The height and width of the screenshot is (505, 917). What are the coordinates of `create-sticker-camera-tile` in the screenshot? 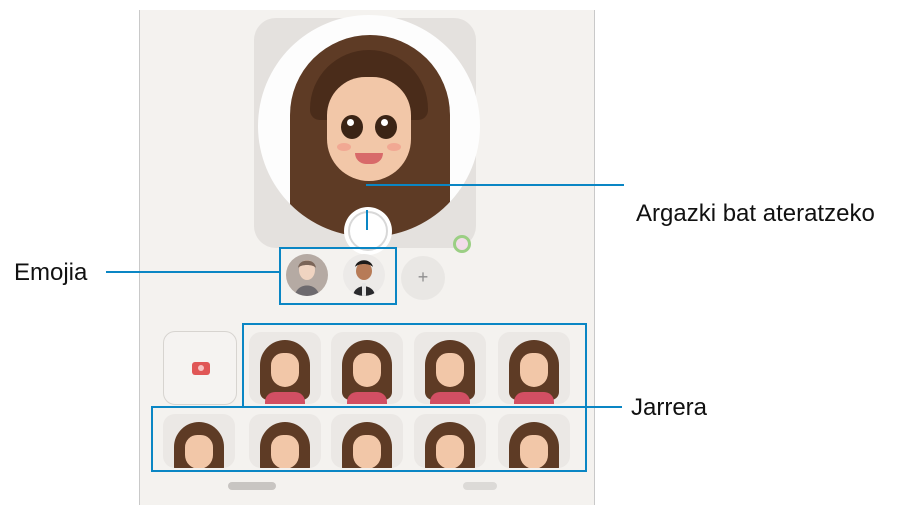 It's located at (200, 368).